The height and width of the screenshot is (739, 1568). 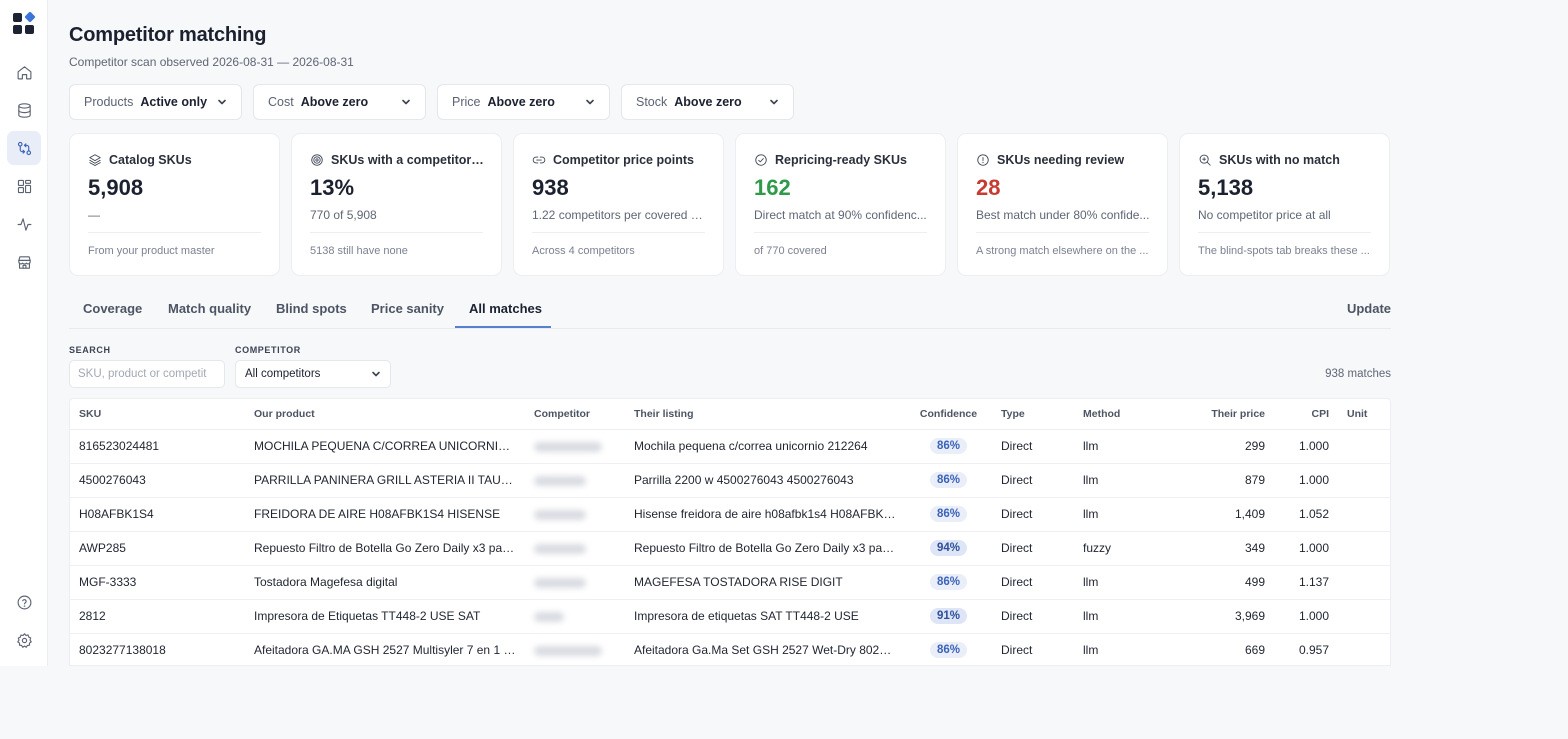 I want to click on column-header-confidence: Confidence, so click(x=948, y=414).